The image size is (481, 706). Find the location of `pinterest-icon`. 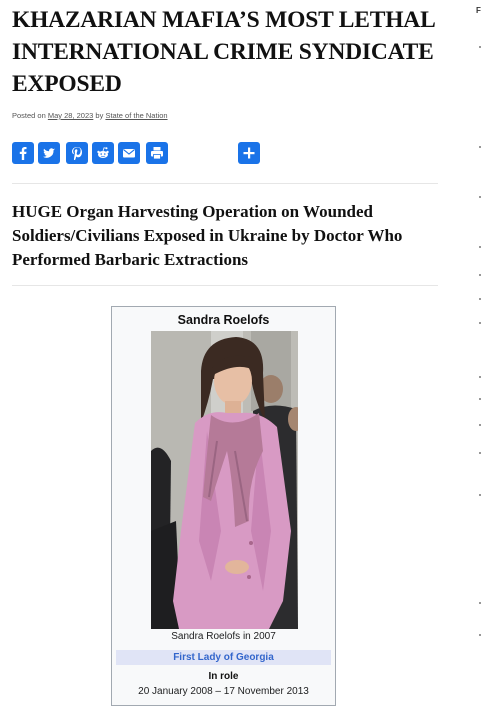

pinterest-icon is located at coordinates (77, 153).